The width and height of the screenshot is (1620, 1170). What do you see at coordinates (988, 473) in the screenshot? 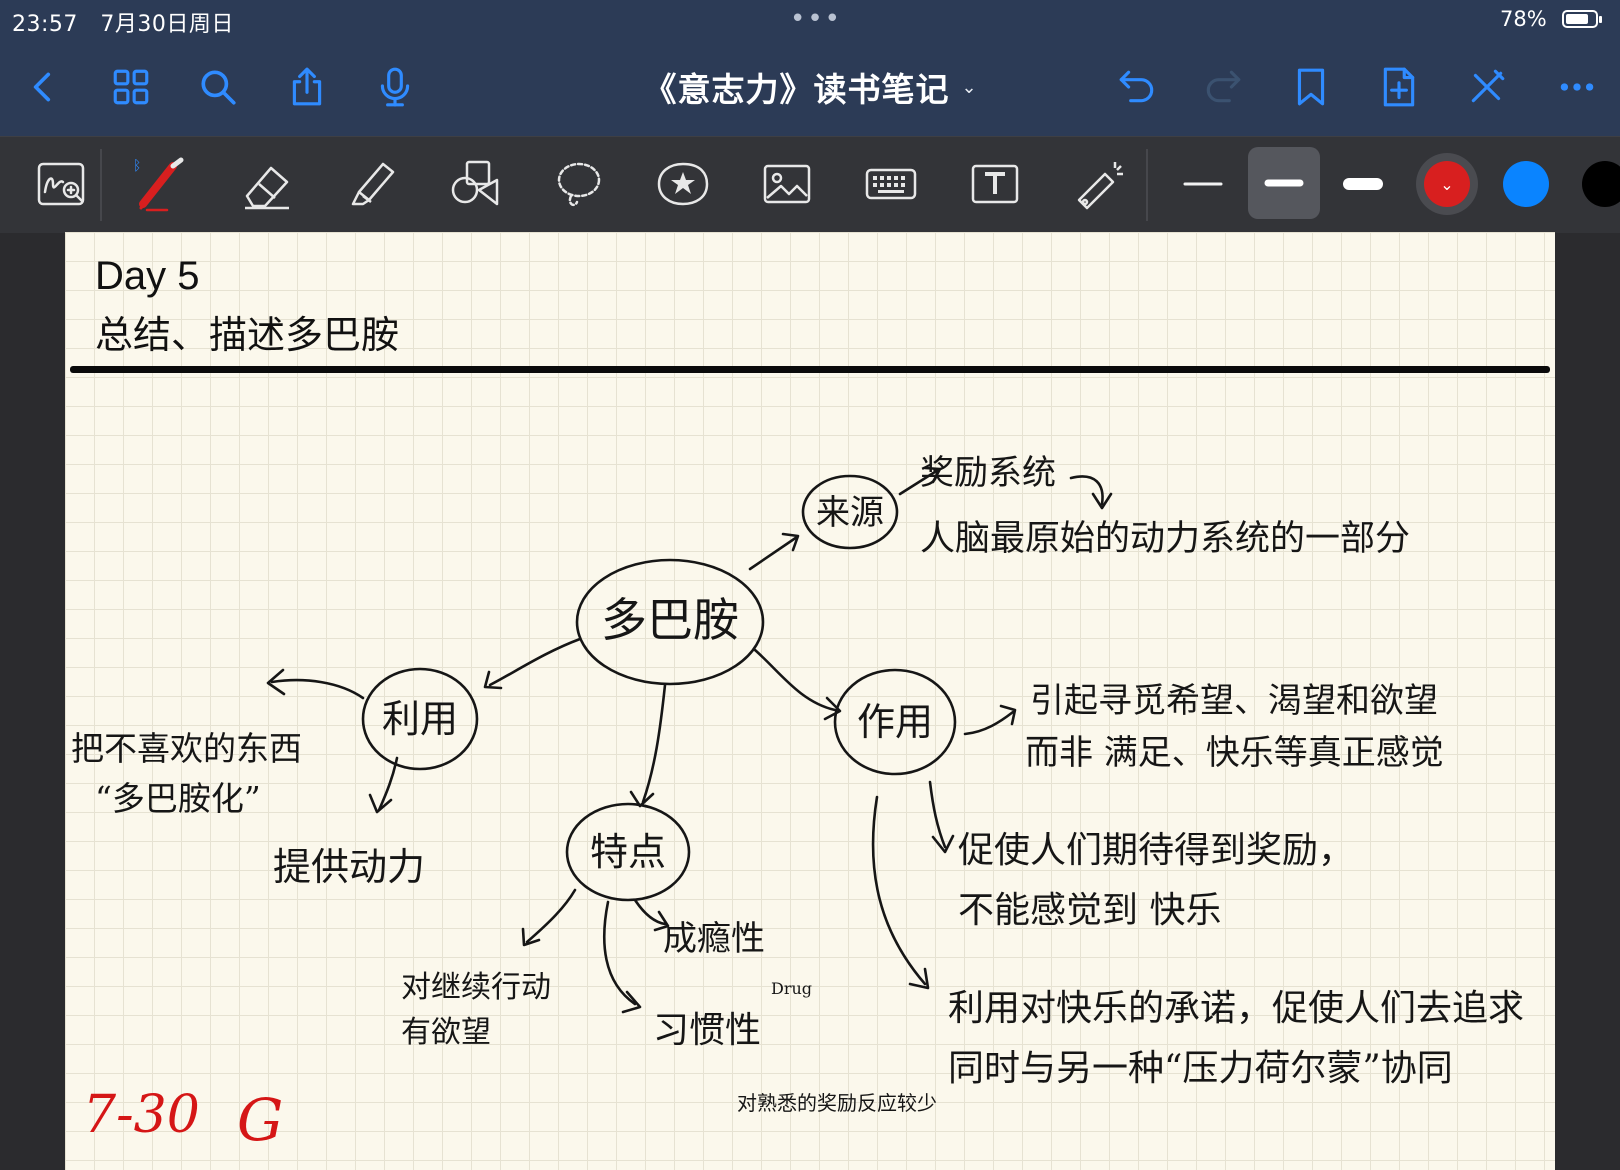
I see `source-text-reward-system: 奖励系统` at bounding box center [988, 473].